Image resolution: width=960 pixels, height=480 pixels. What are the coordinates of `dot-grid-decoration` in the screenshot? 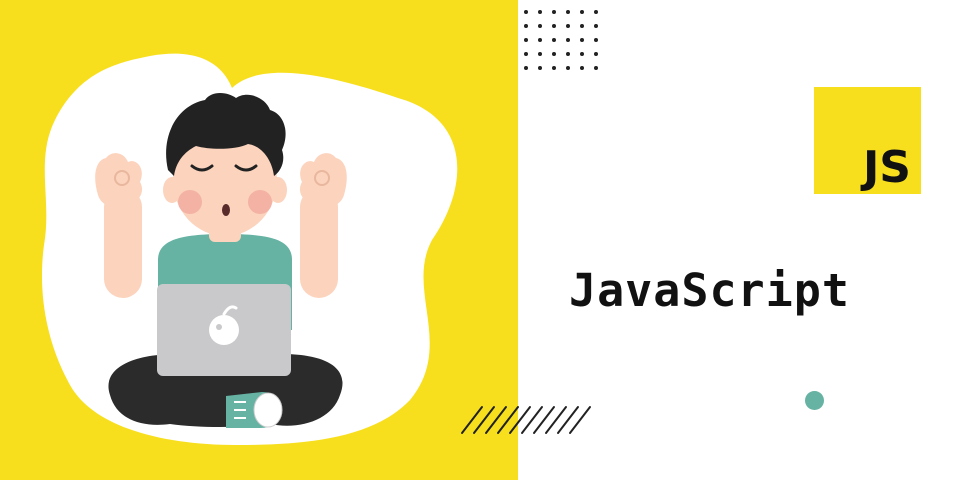 It's located at (561, 40).